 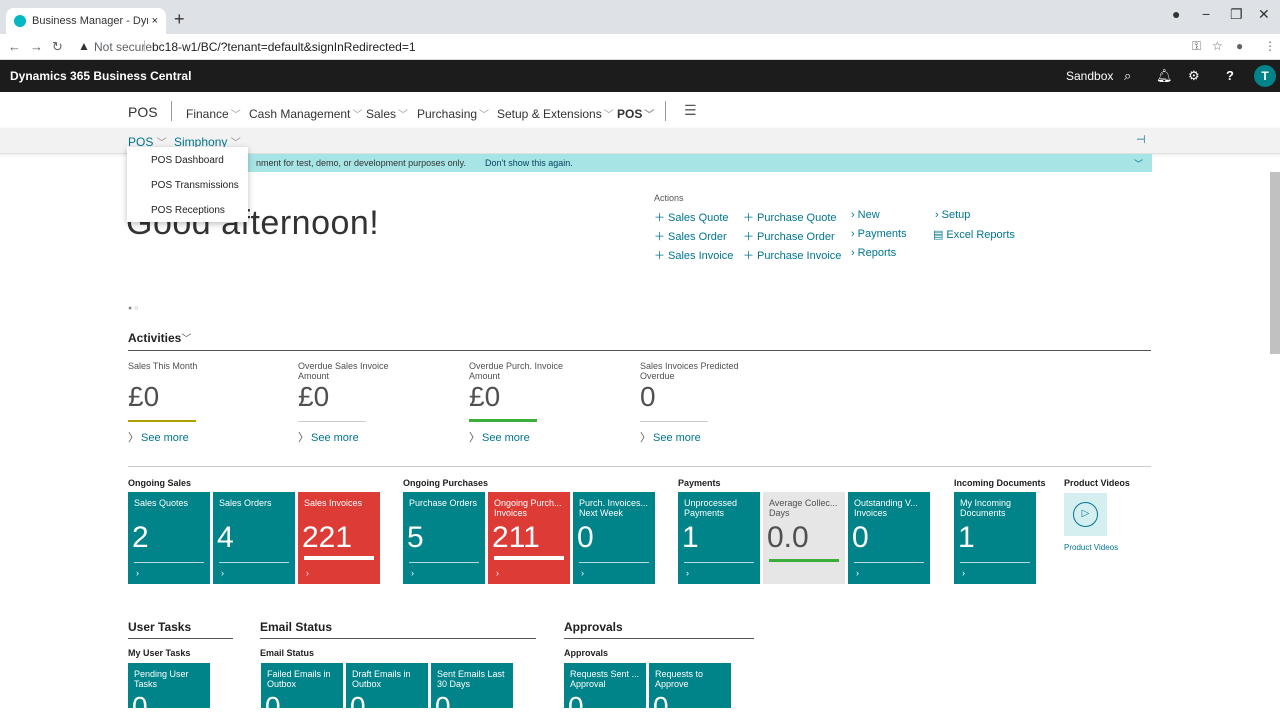 I want to click on cue-value: 1, so click(x=966, y=537).